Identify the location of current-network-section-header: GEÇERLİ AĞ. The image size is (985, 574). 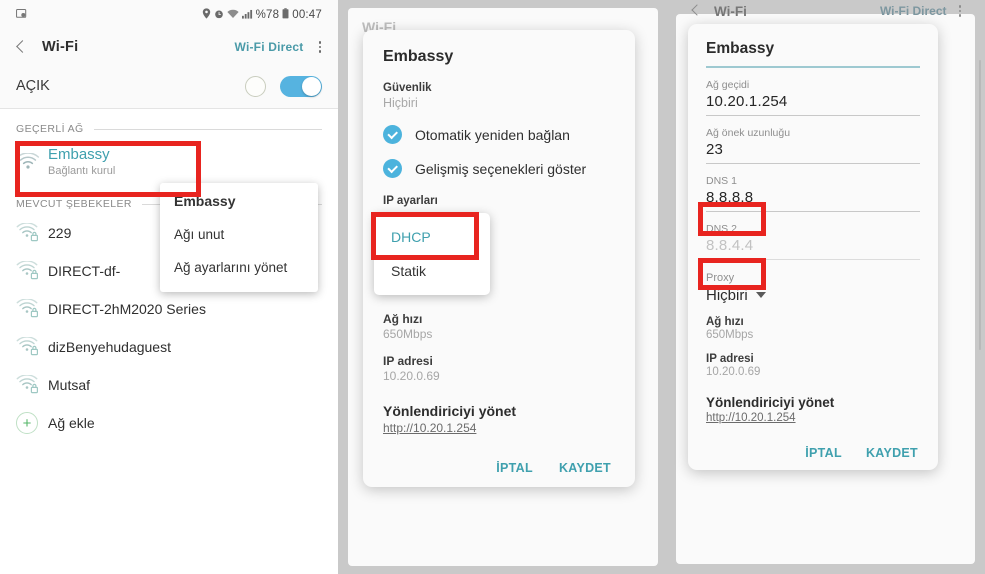
(169, 124).